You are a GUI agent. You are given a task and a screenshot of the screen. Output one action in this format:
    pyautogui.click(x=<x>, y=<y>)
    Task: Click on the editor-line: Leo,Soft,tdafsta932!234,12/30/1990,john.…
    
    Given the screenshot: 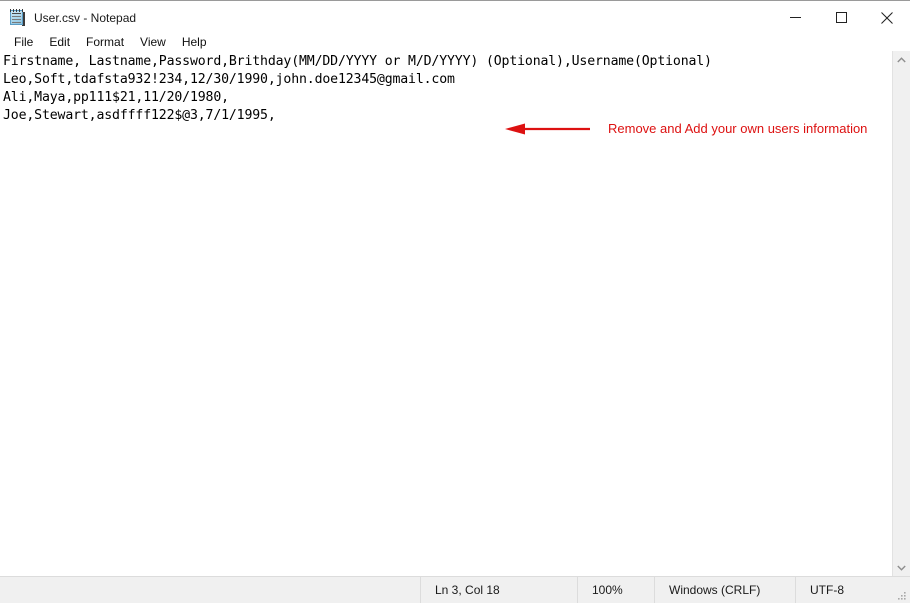 What is the action you would take?
    pyautogui.click(x=229, y=79)
    